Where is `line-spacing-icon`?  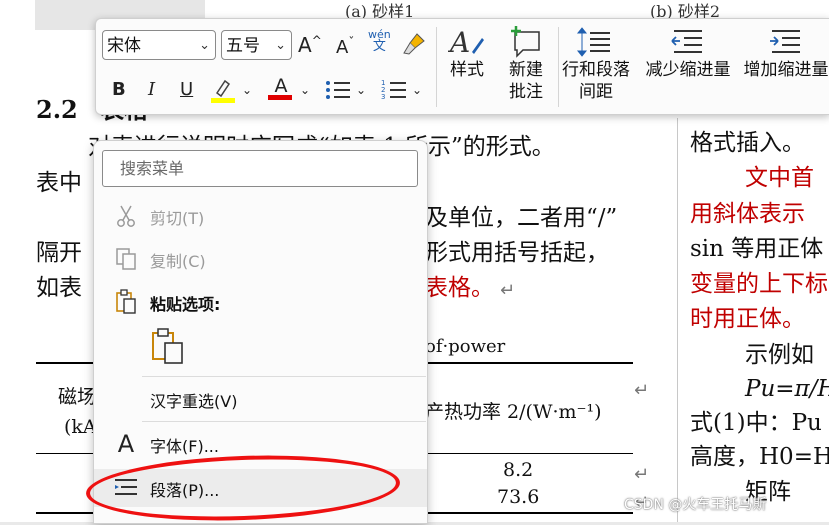
line-spacing-icon is located at coordinates (593, 42).